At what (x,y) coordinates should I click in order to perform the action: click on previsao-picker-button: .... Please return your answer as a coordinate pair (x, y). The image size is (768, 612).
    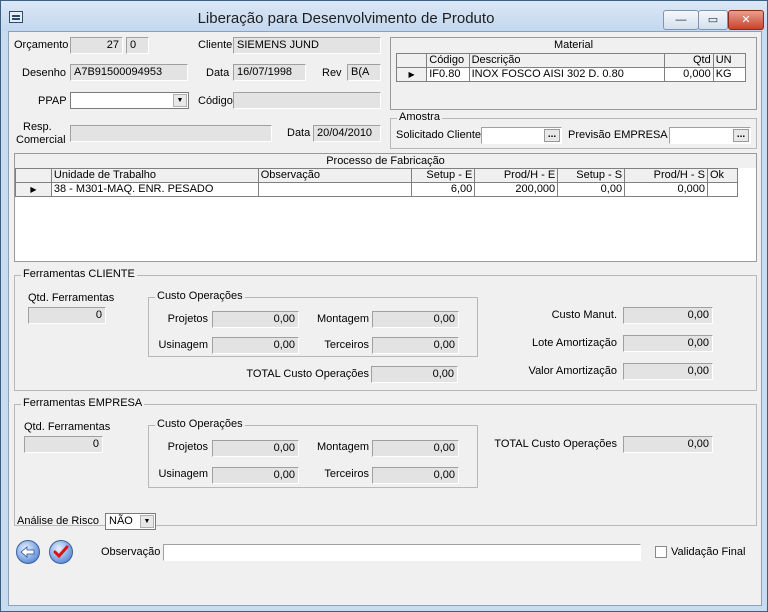
    Looking at the image, I should click on (741, 135).